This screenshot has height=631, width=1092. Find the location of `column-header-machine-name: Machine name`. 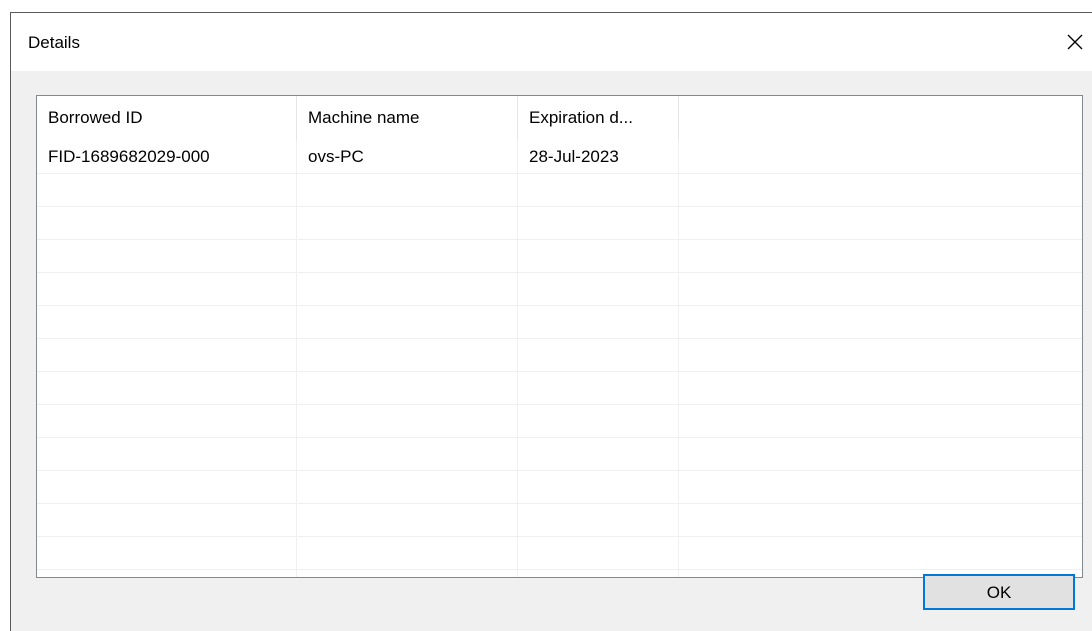

column-header-machine-name: Machine name is located at coordinates (407, 118).